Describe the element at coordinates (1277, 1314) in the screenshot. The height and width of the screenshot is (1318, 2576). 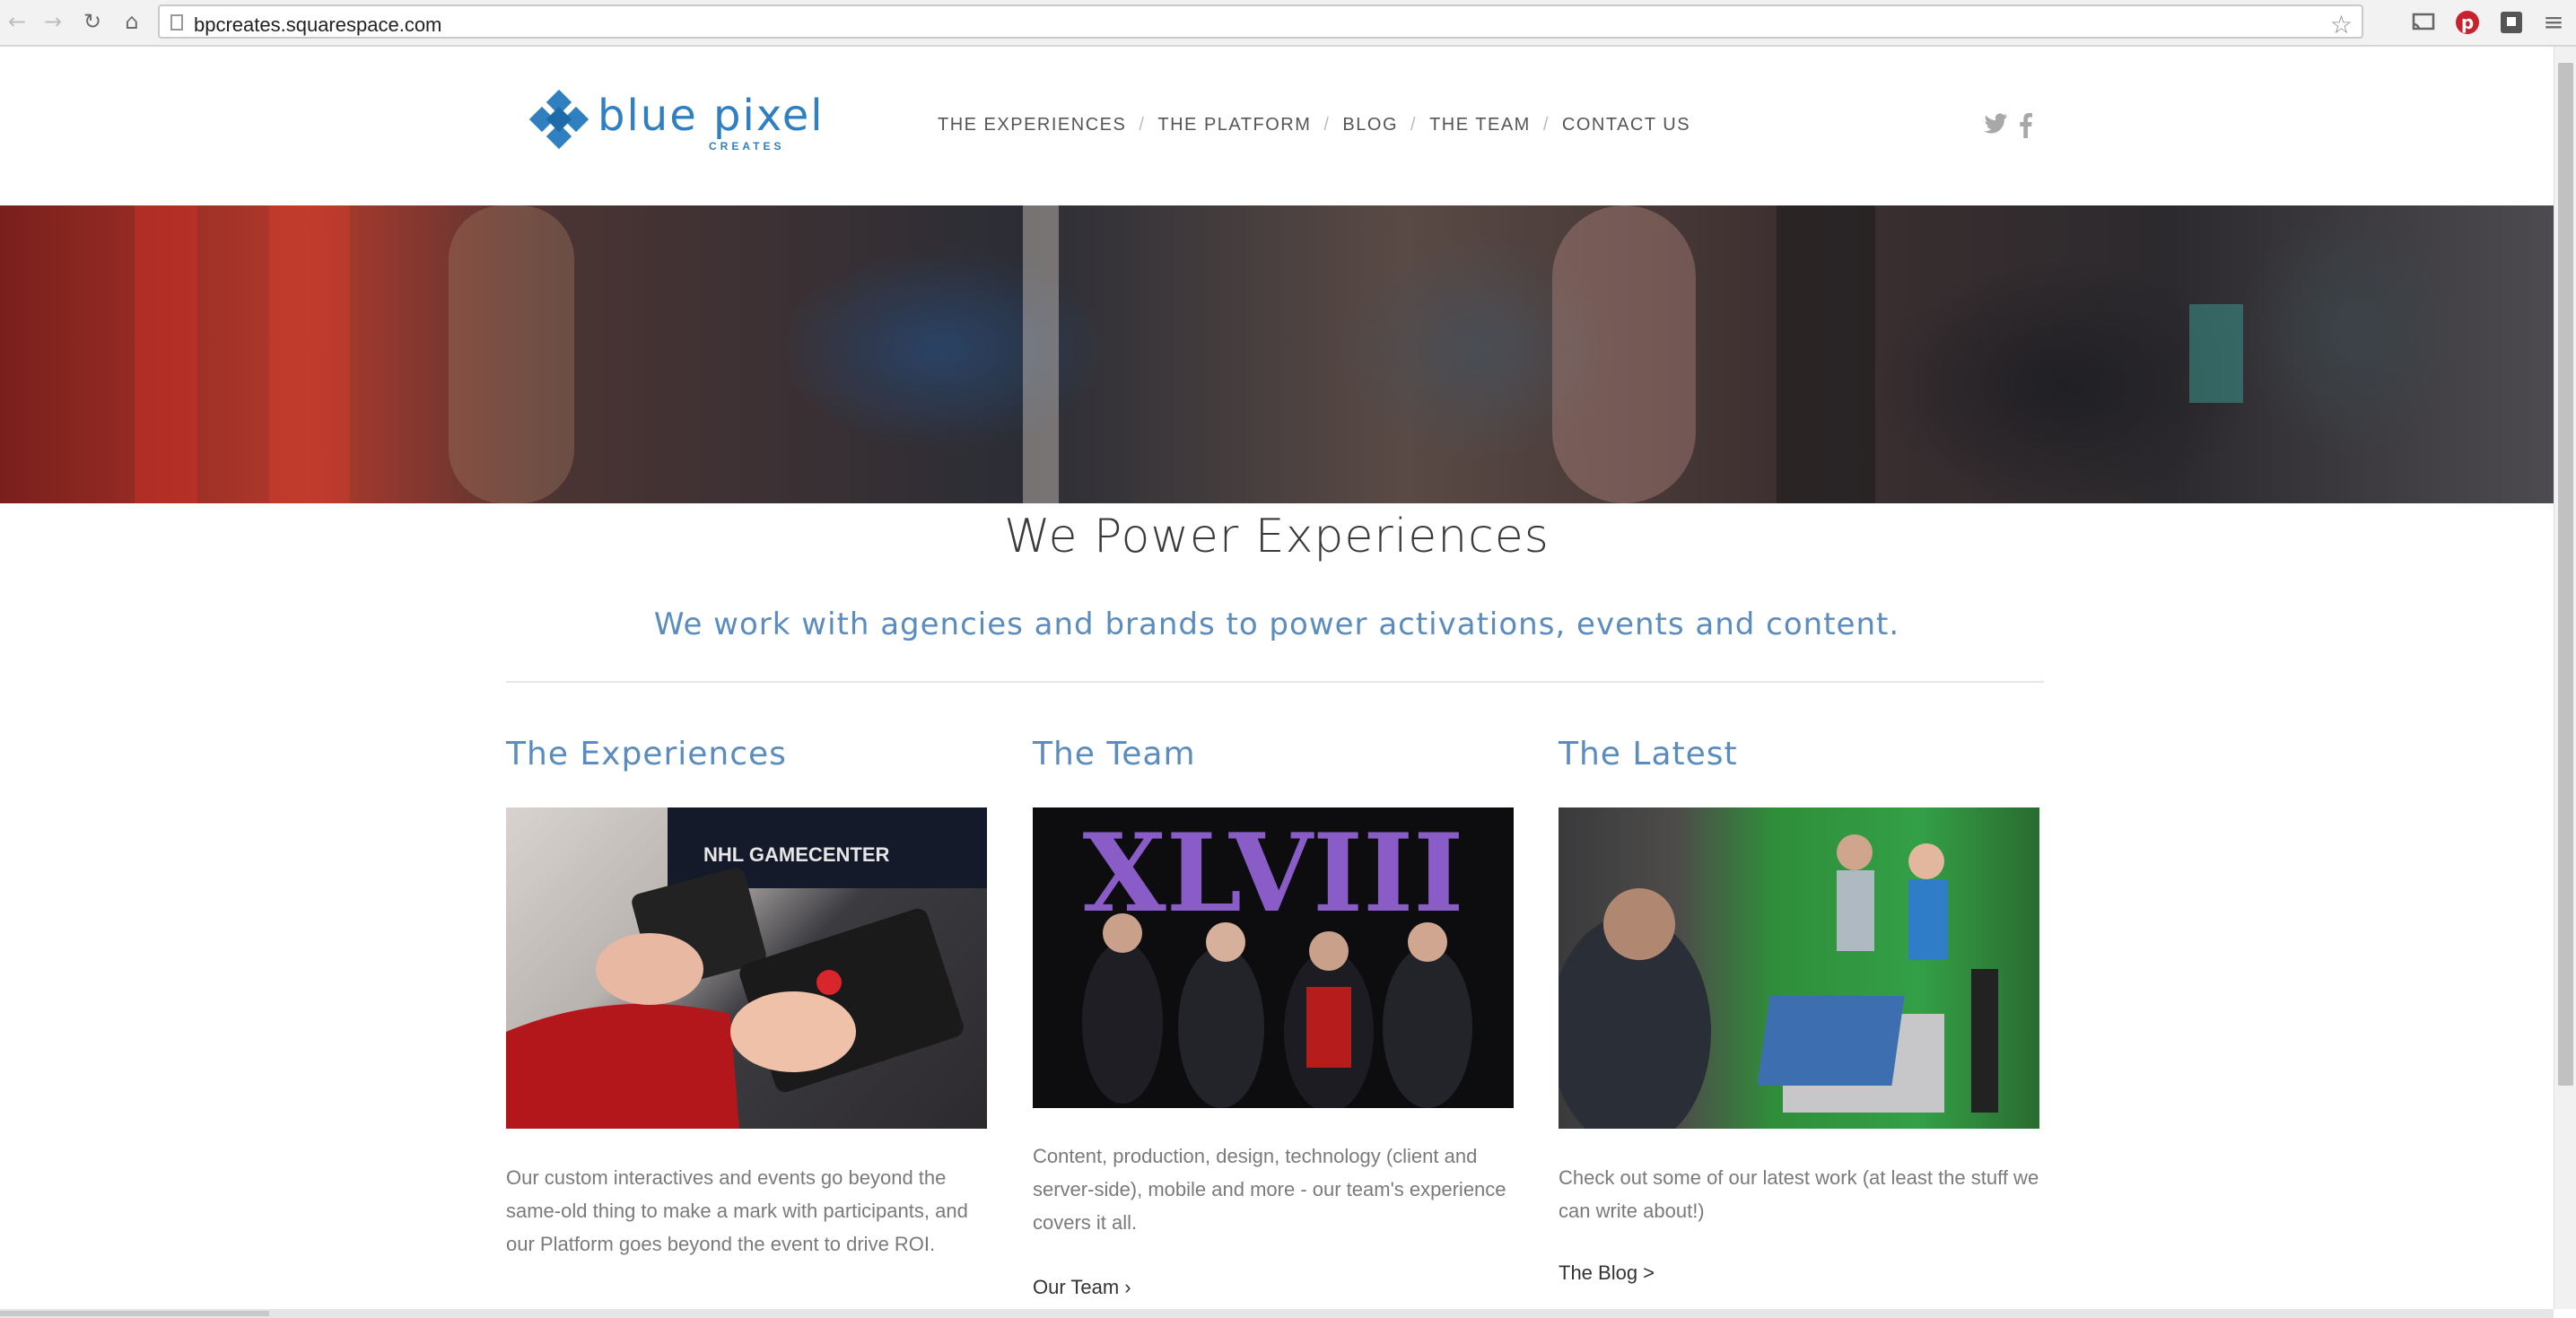
I see `horizontal-scrollbar` at that location.